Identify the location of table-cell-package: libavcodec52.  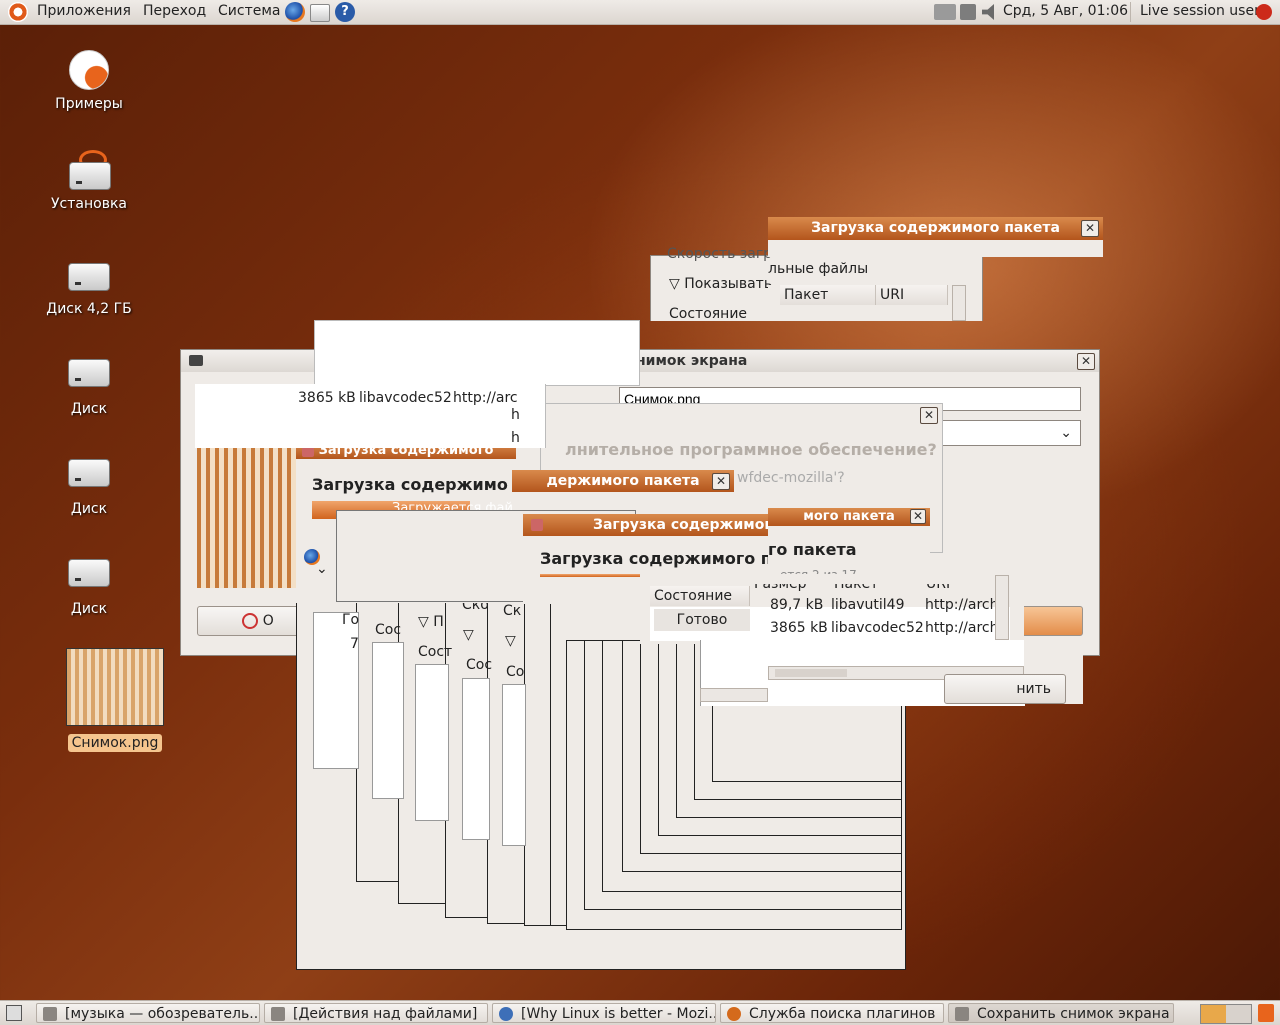
(877, 628).